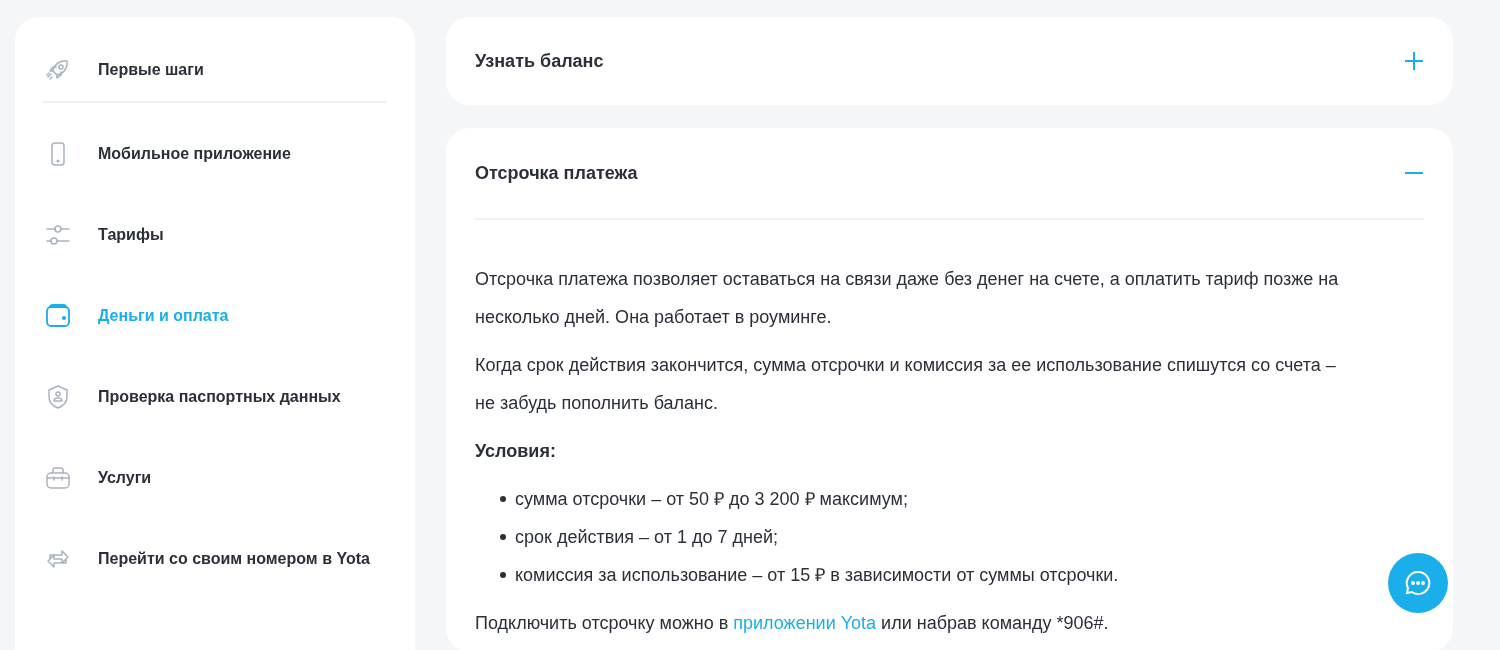  What do you see at coordinates (215, 478) in the screenshot?
I see `sidebar-item: Услуги` at bounding box center [215, 478].